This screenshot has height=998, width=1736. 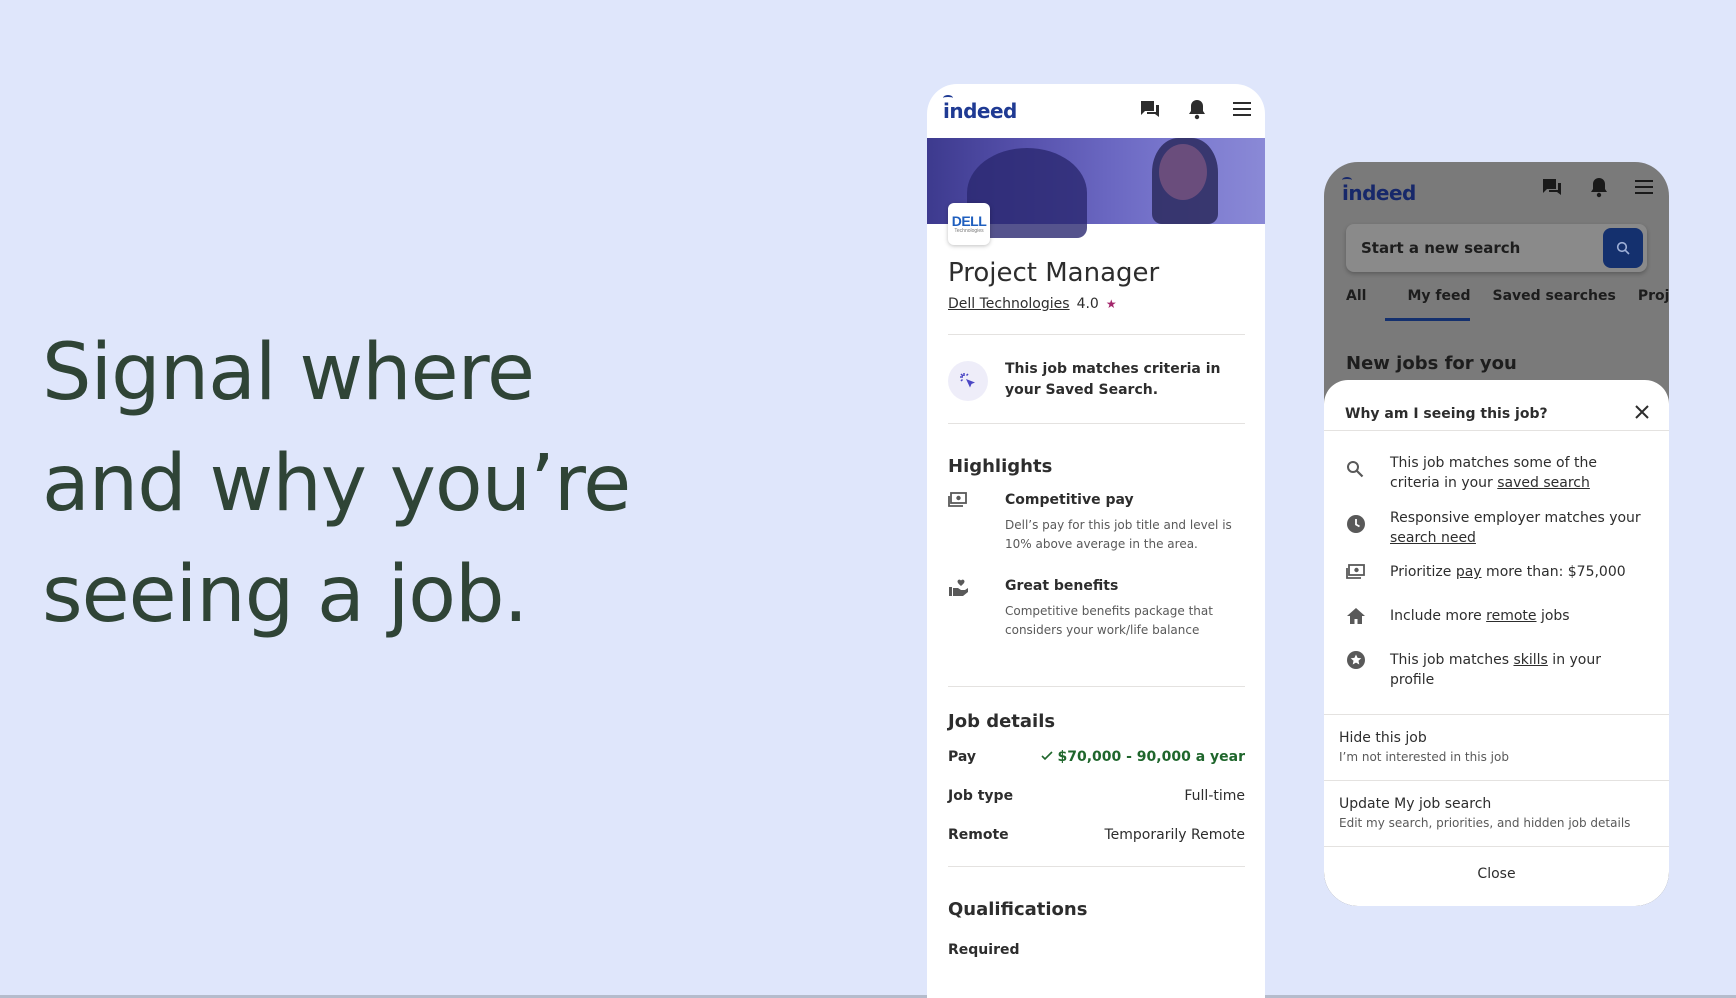 I want to click on close-icon, so click(x=1642, y=413).